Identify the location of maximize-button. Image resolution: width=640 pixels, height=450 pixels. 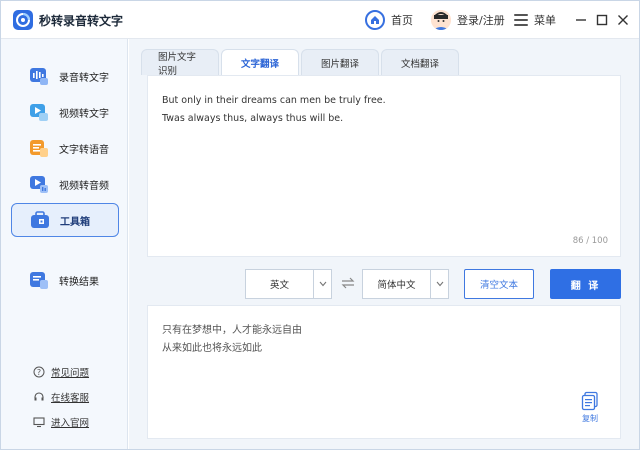
(602, 20).